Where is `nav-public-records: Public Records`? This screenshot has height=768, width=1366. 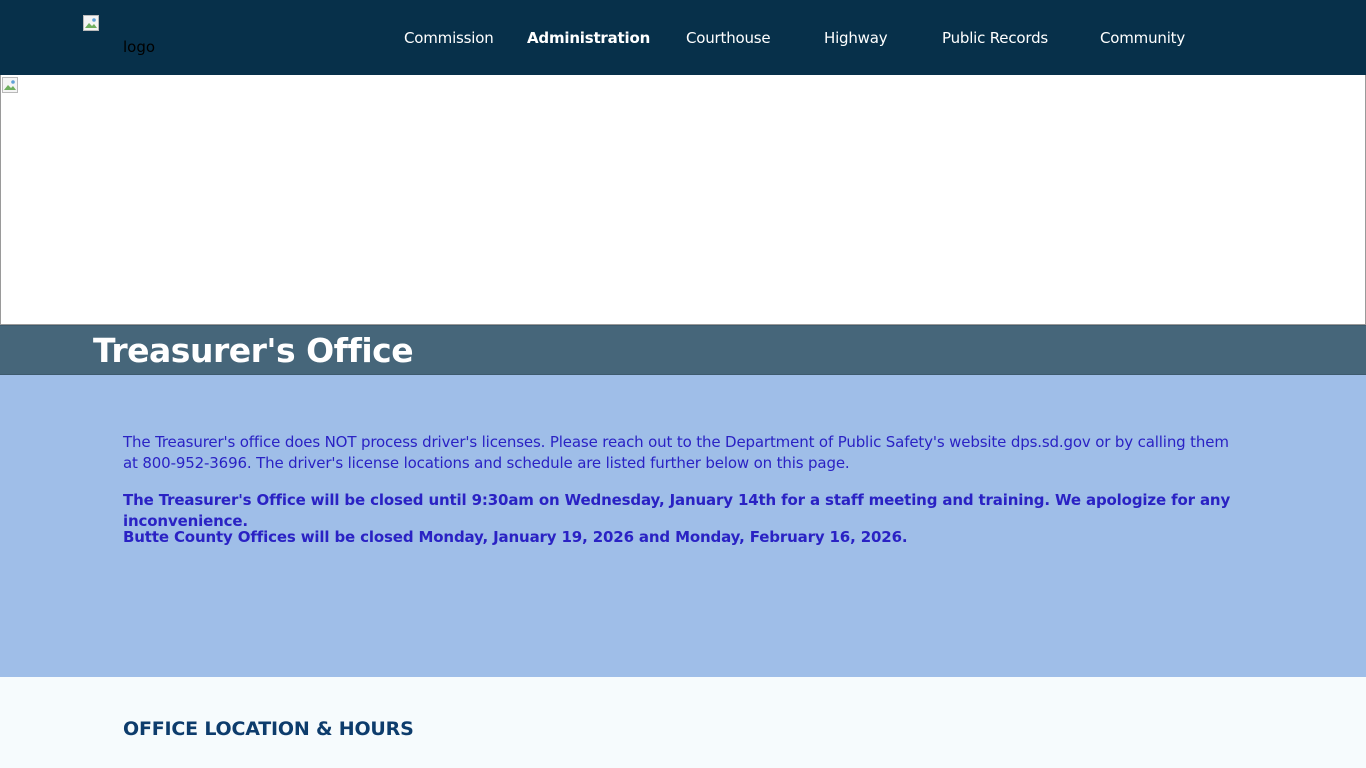 nav-public-records: Public Records is located at coordinates (995, 38).